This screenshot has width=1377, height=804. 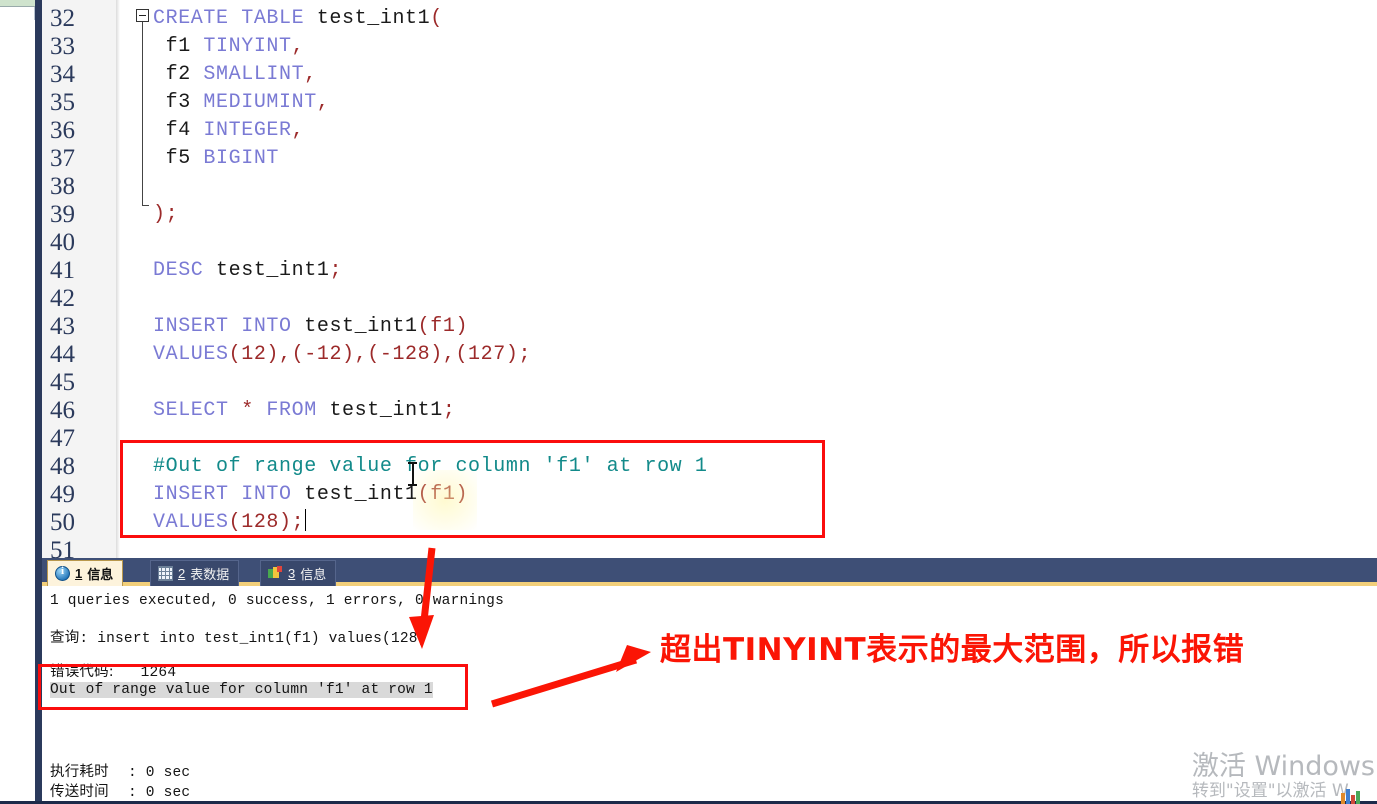 What do you see at coordinates (253, 687) in the screenshot?
I see `error-highlight-box` at bounding box center [253, 687].